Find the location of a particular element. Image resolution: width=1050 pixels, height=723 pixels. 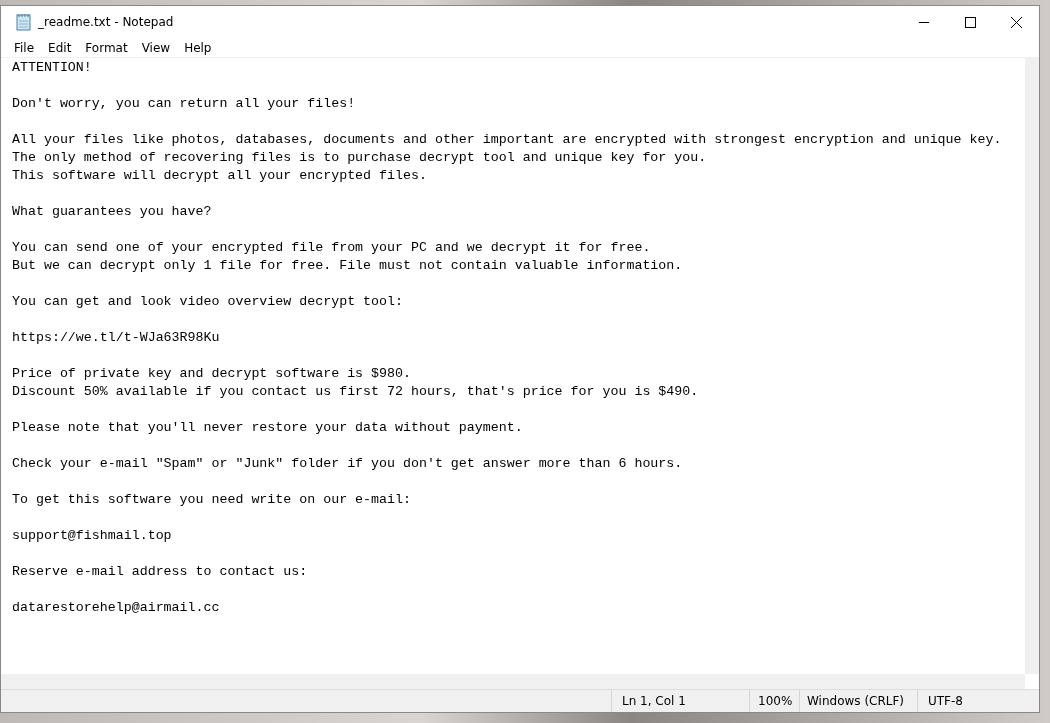

cursor-position: Ln 1, Col 1 is located at coordinates (680, 701).